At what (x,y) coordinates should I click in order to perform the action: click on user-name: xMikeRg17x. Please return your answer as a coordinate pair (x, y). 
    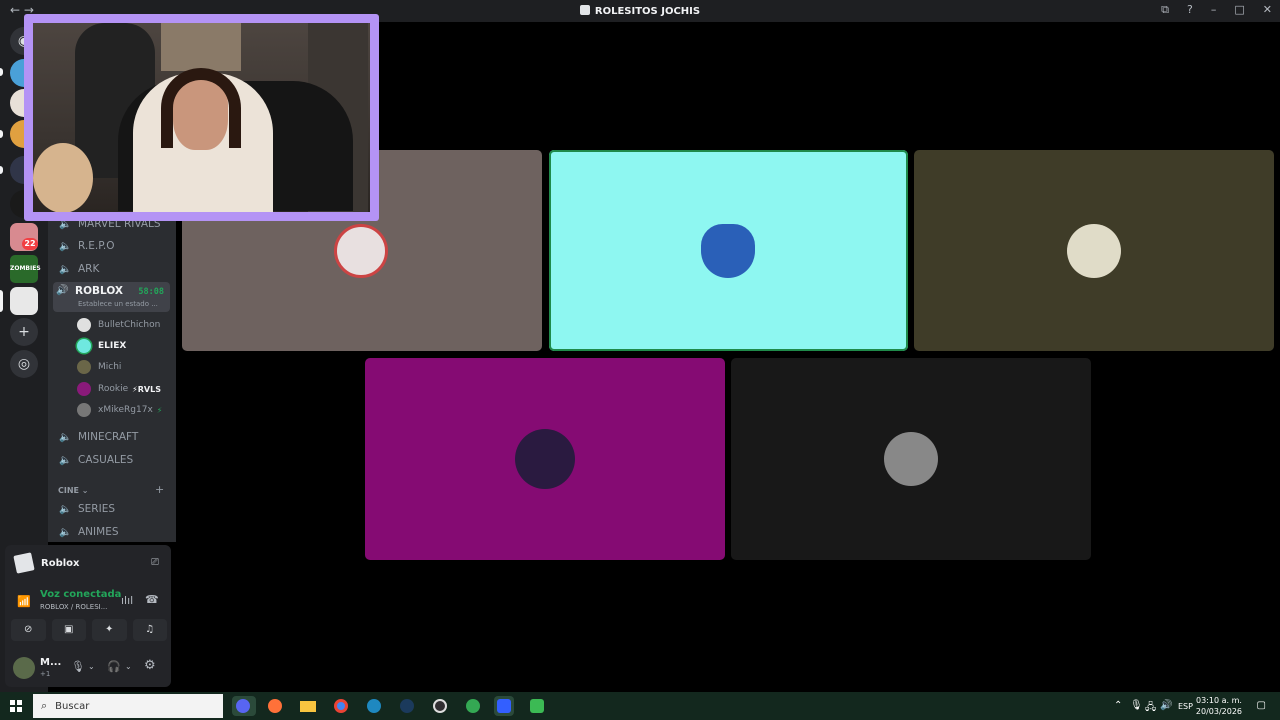
    Looking at the image, I should click on (125, 410).